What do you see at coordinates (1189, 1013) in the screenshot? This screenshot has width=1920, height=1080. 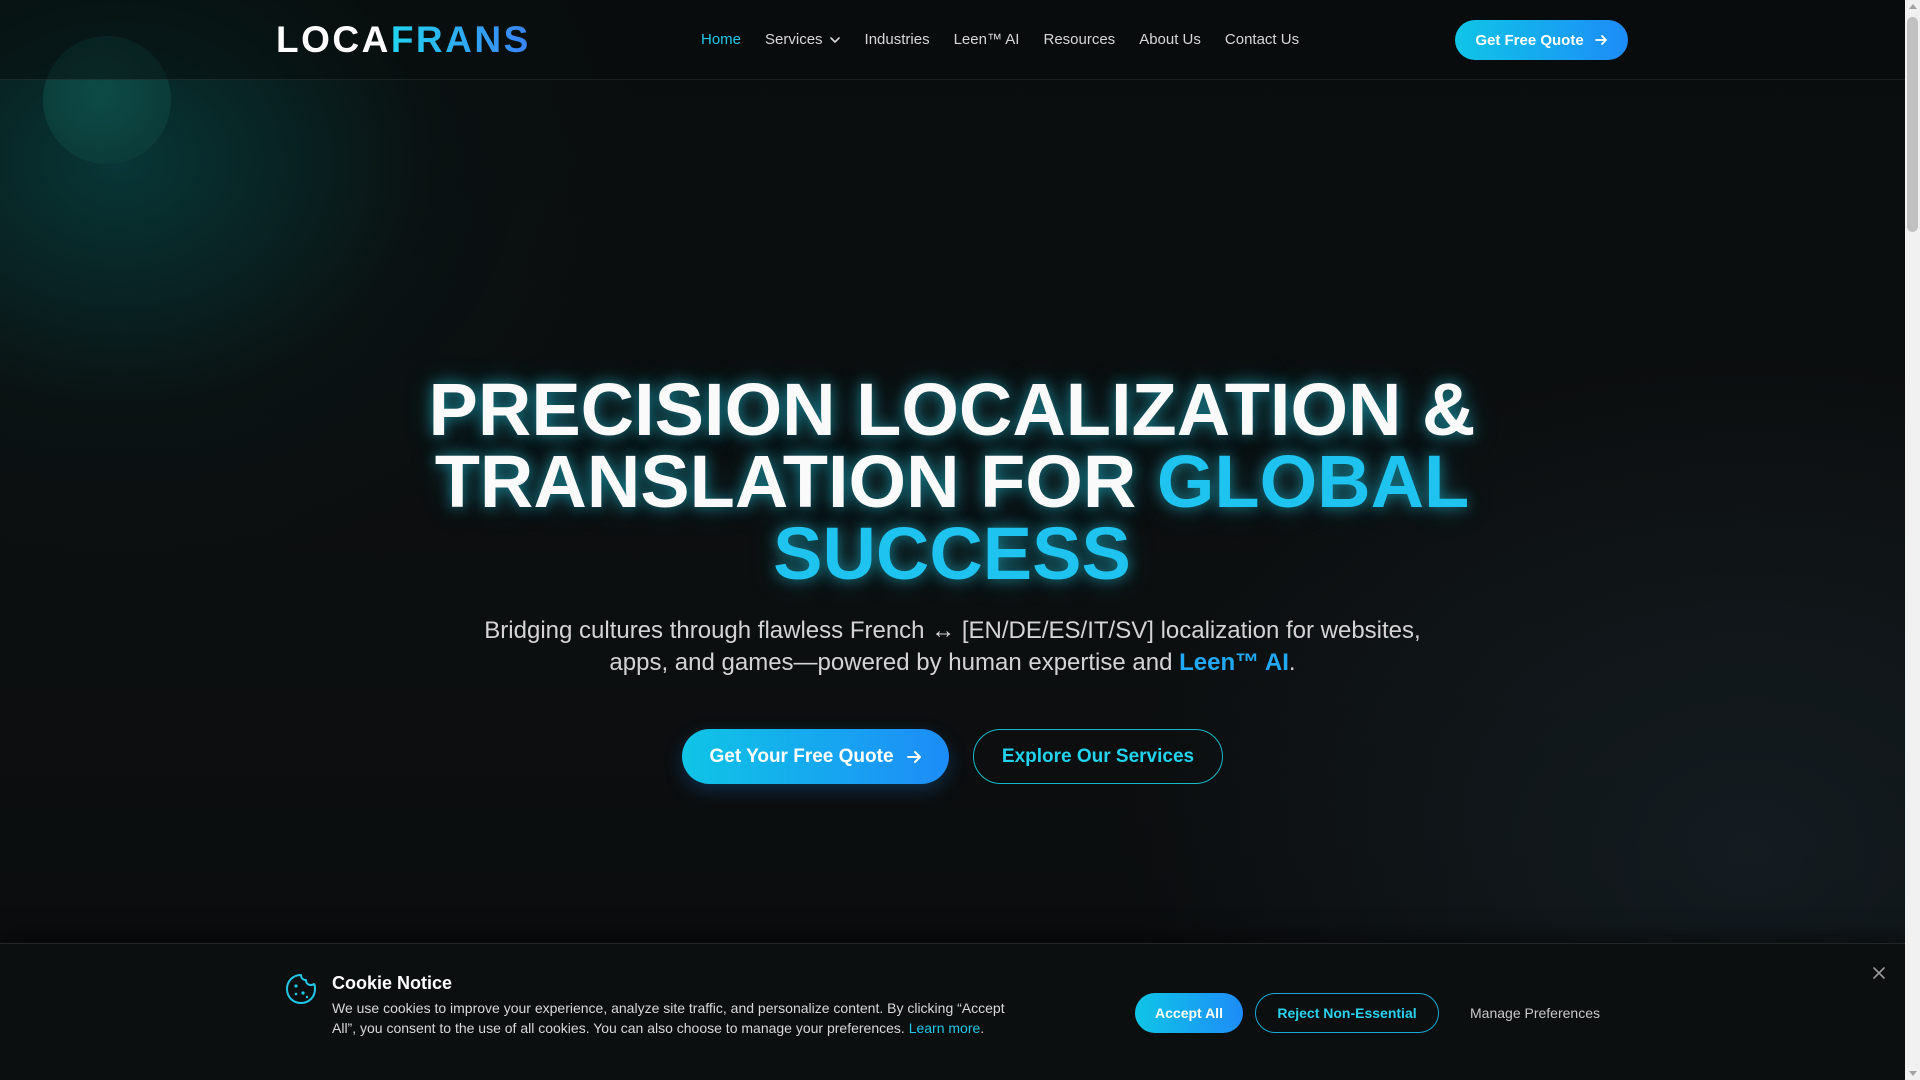 I see `accept-all-button: Accept All` at bounding box center [1189, 1013].